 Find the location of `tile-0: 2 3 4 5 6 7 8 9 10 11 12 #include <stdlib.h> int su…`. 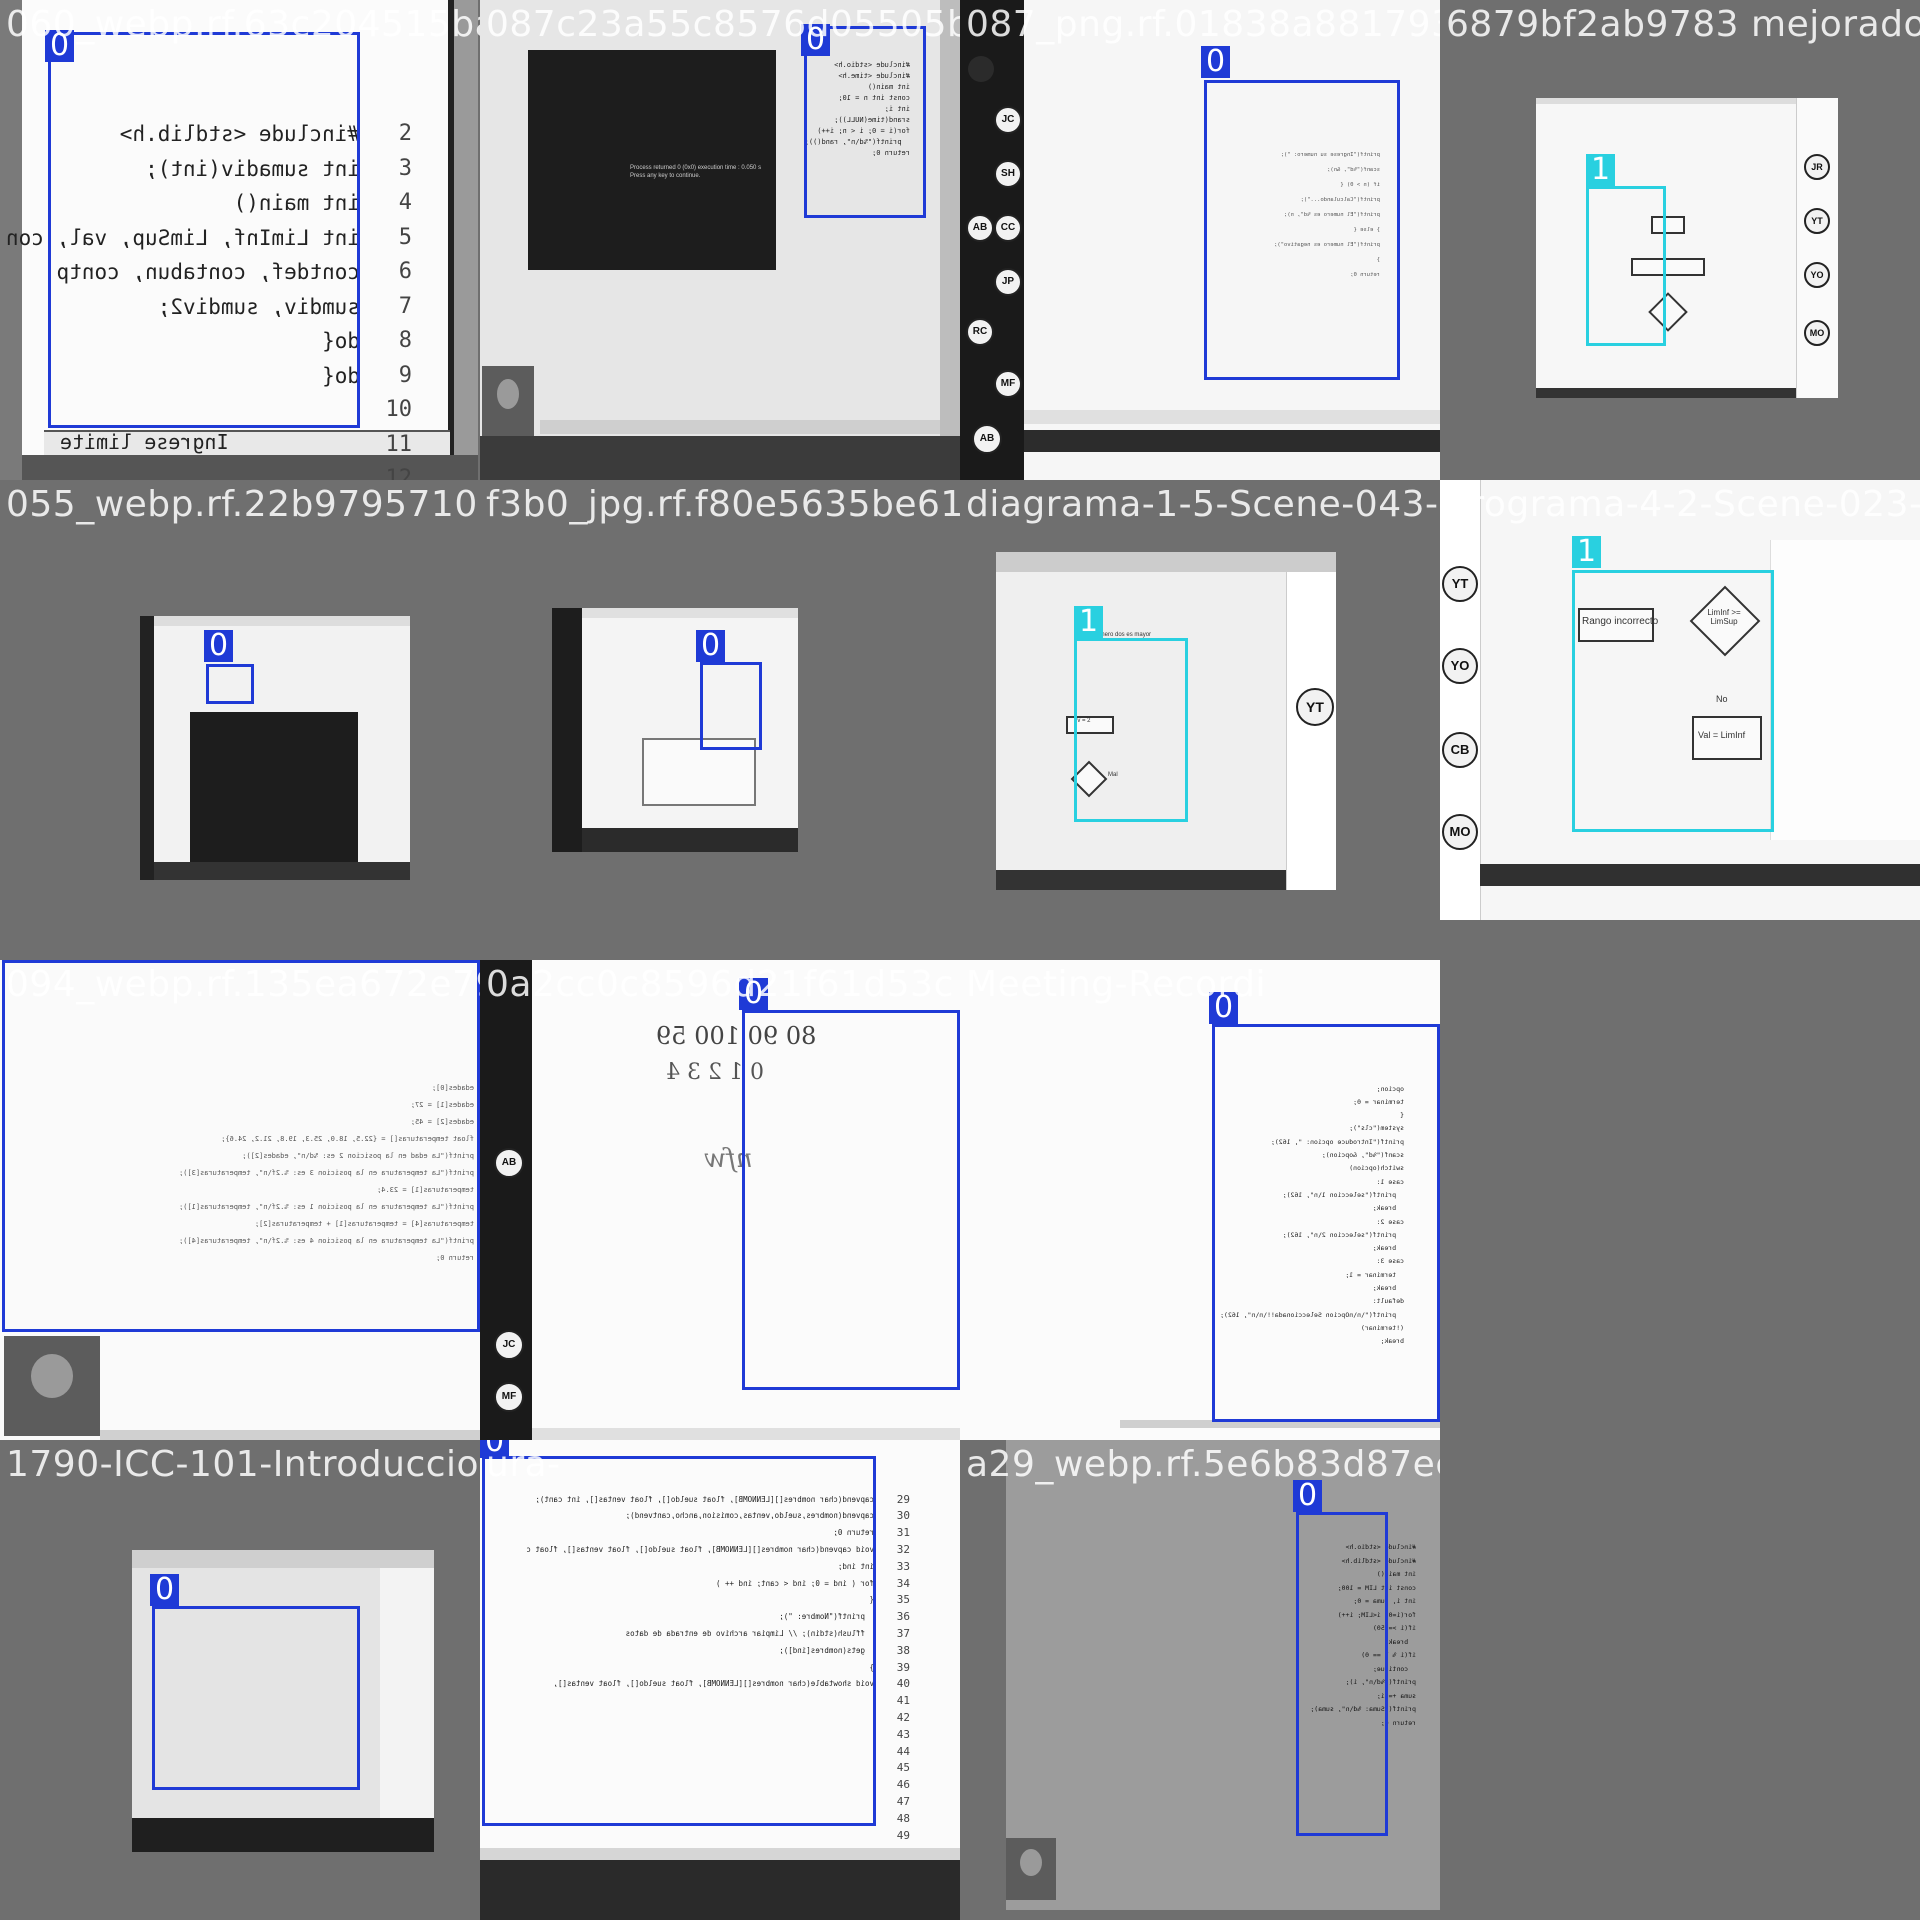

tile-0: 2 3 4 5 6 7 8 9 10 11 12 #include <stdlib.h> int su… is located at coordinates (240, 240).